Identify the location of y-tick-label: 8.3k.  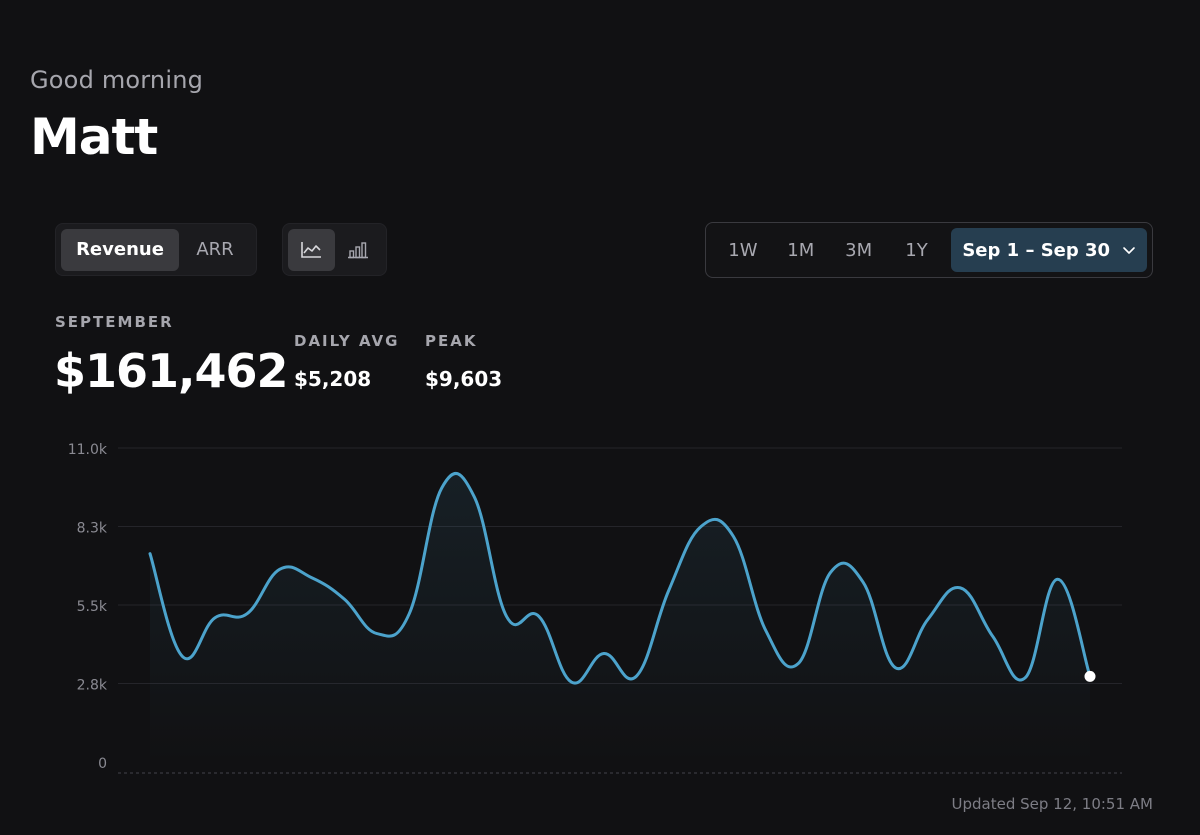
(92, 529).